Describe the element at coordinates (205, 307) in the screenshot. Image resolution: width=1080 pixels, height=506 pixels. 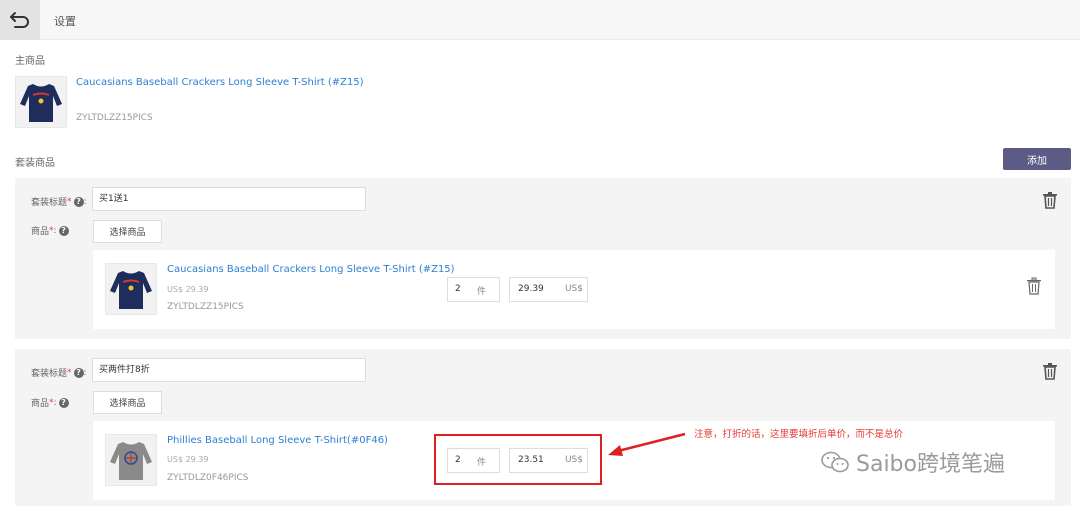
I see `bundle-item-sku: ZYLTDLZZ15PICS` at that location.